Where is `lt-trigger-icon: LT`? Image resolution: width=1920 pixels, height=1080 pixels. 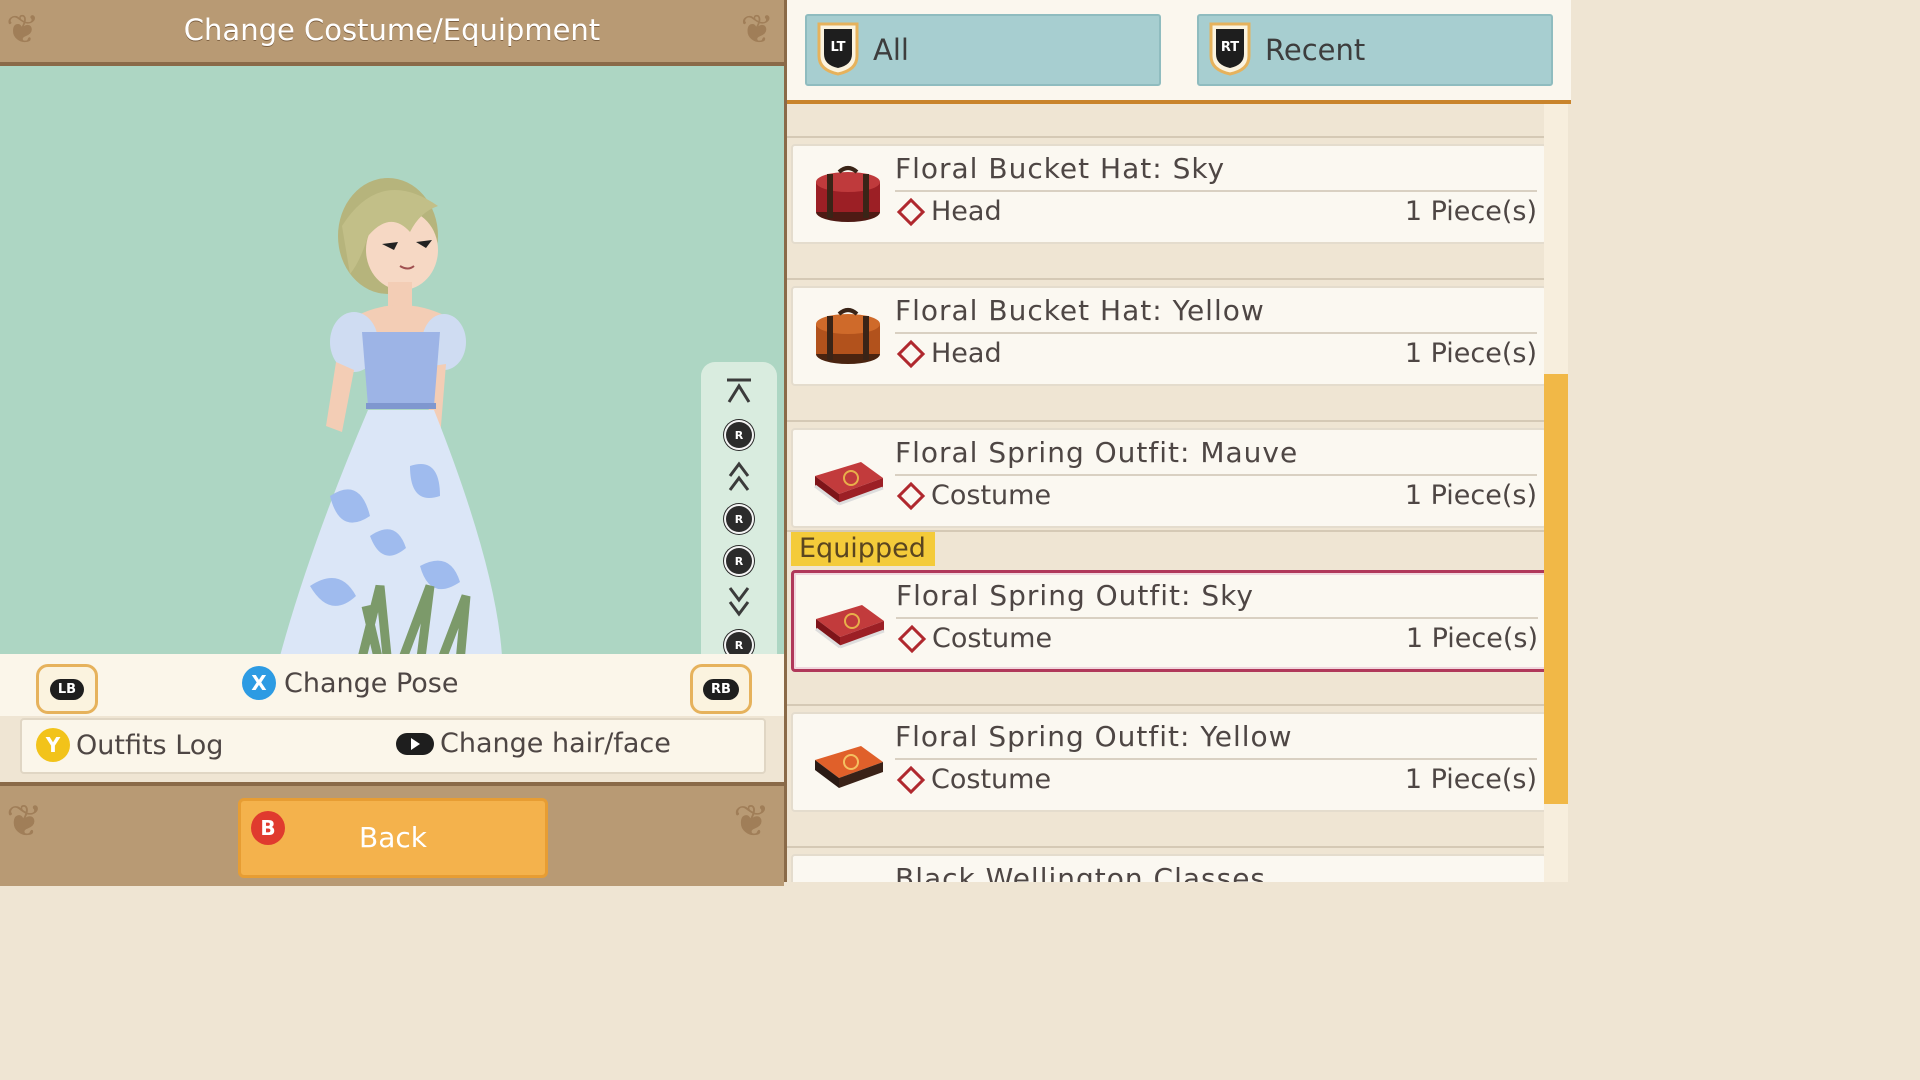
lt-trigger-icon: LT is located at coordinates (838, 49).